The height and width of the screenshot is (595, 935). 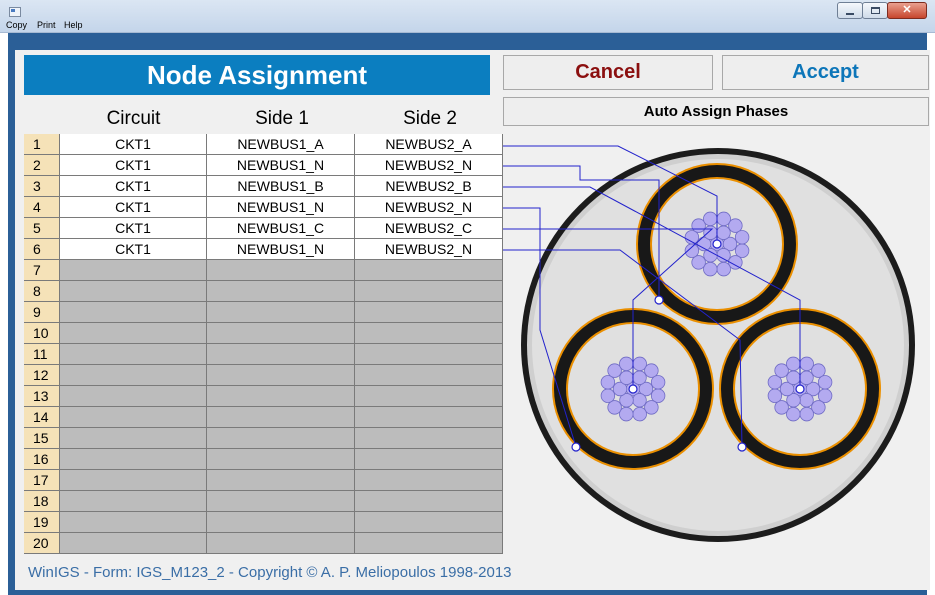 I want to click on table-row: 6 CKT1 NEWBUS1_N NEWBUS2_N, so click(x=263, y=249).